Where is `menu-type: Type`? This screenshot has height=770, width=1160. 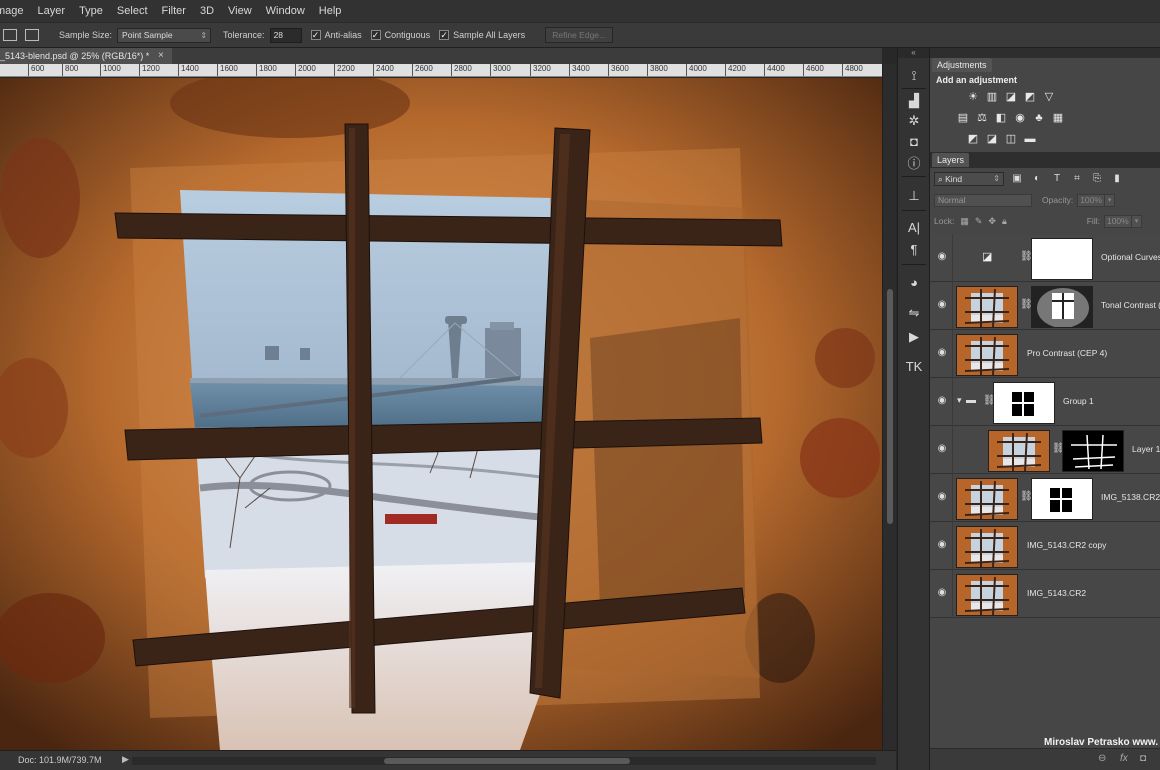 menu-type: Type is located at coordinates (91, 11).